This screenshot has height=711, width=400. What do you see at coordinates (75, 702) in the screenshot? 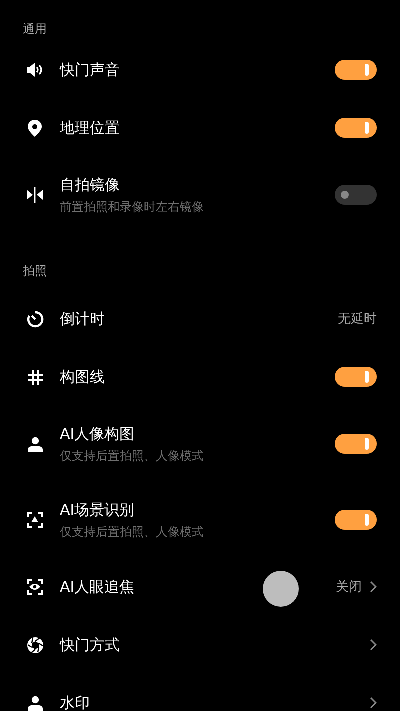
I see `setting-label: 水印` at bounding box center [75, 702].